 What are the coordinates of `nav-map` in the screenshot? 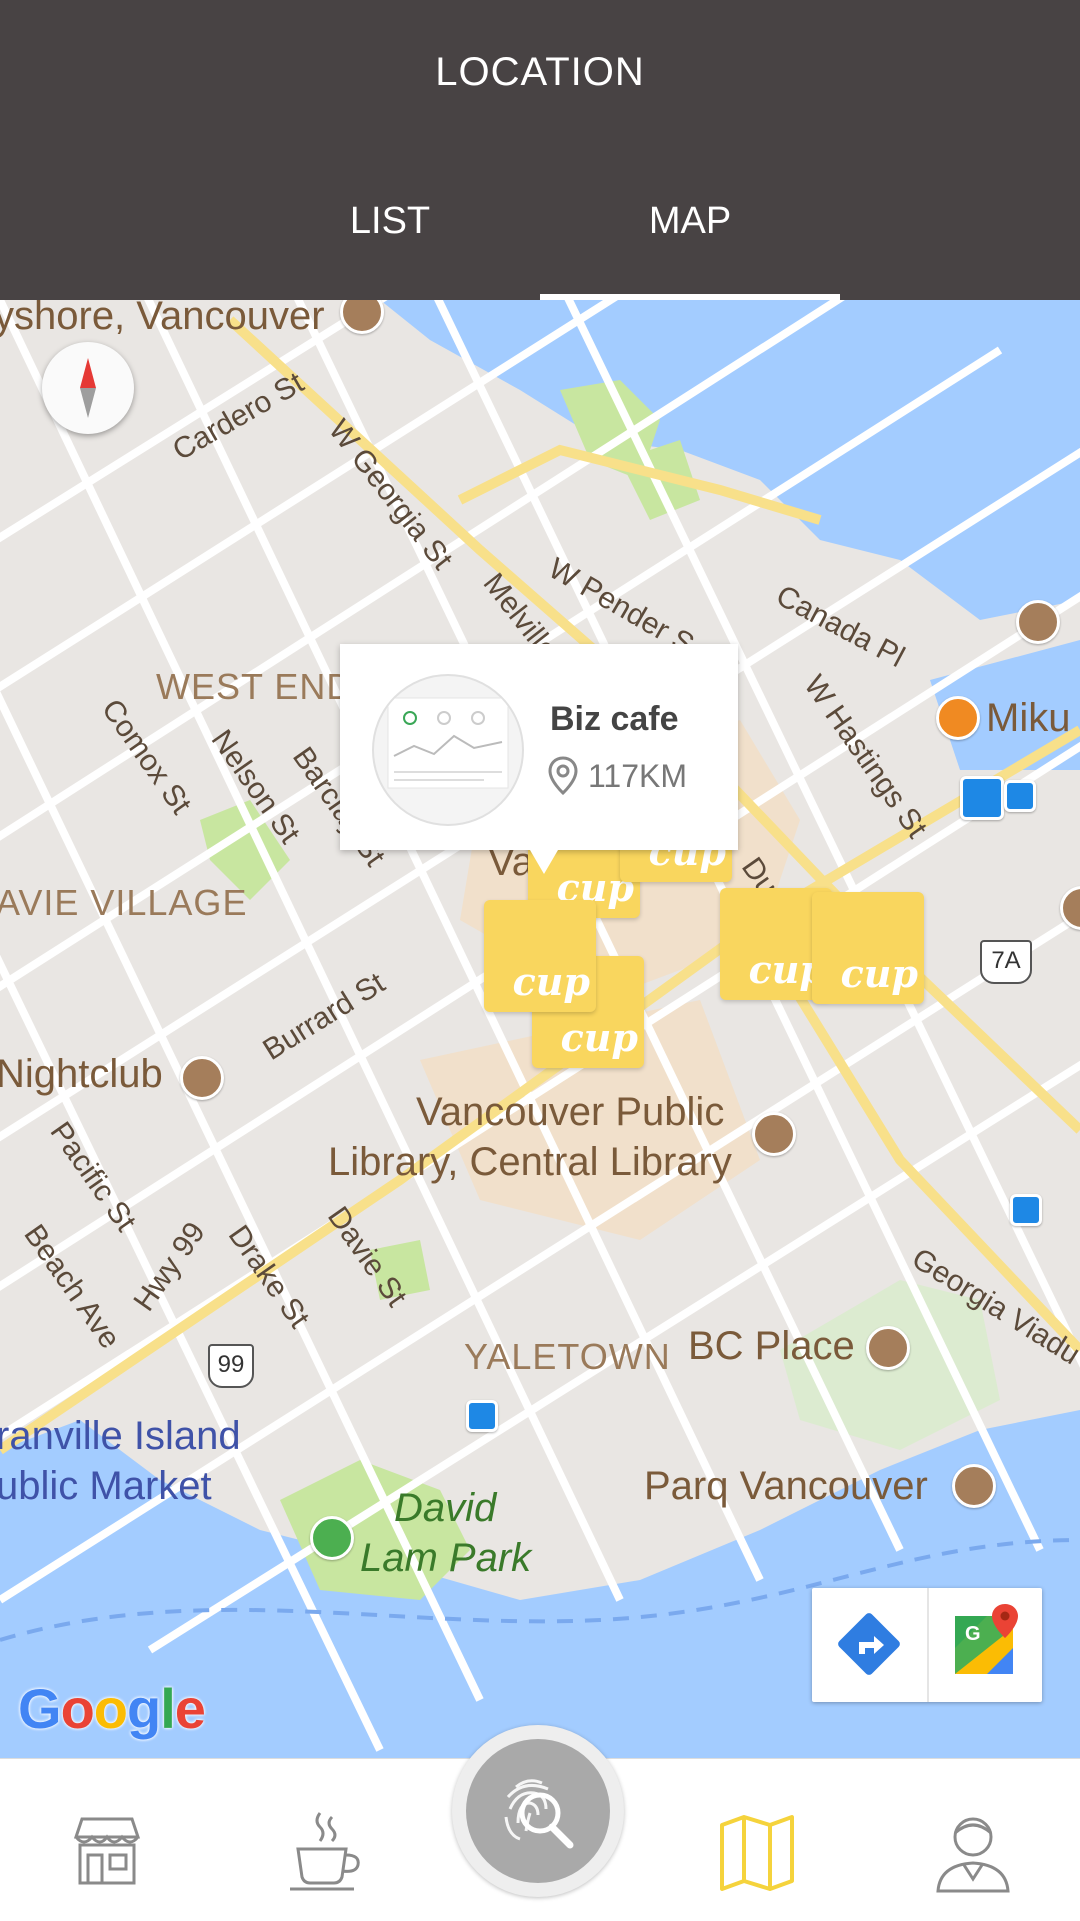 It's located at (757, 1852).